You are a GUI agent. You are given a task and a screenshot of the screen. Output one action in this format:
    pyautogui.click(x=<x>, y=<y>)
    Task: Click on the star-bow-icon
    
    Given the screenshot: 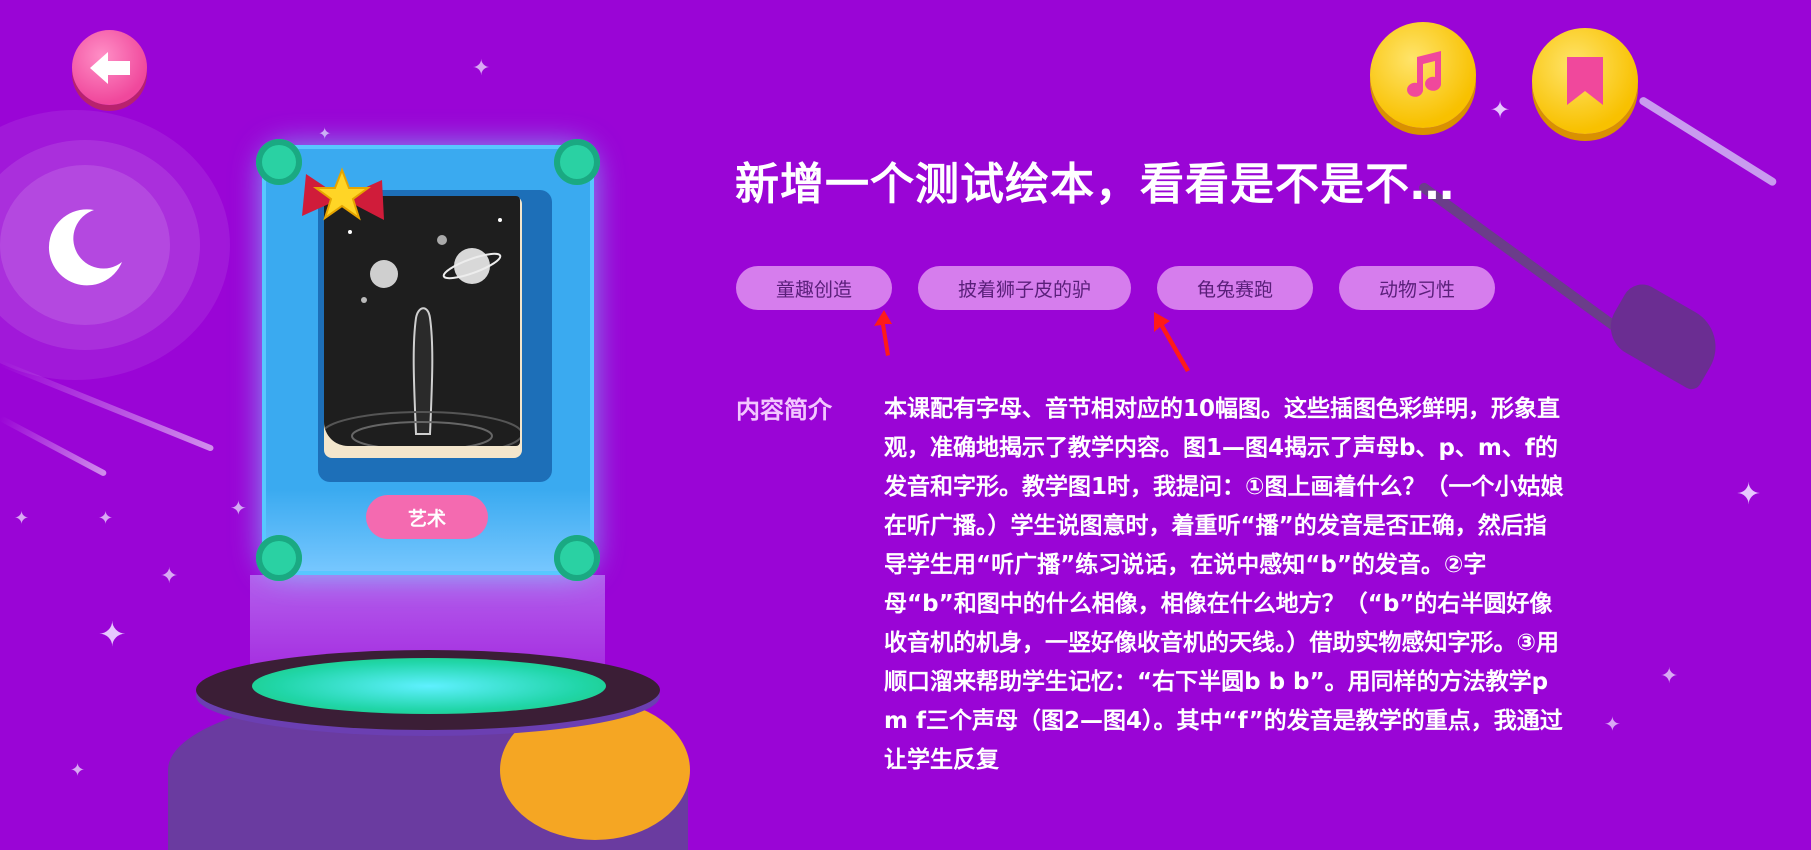 What is the action you would take?
    pyautogui.click(x=343, y=194)
    